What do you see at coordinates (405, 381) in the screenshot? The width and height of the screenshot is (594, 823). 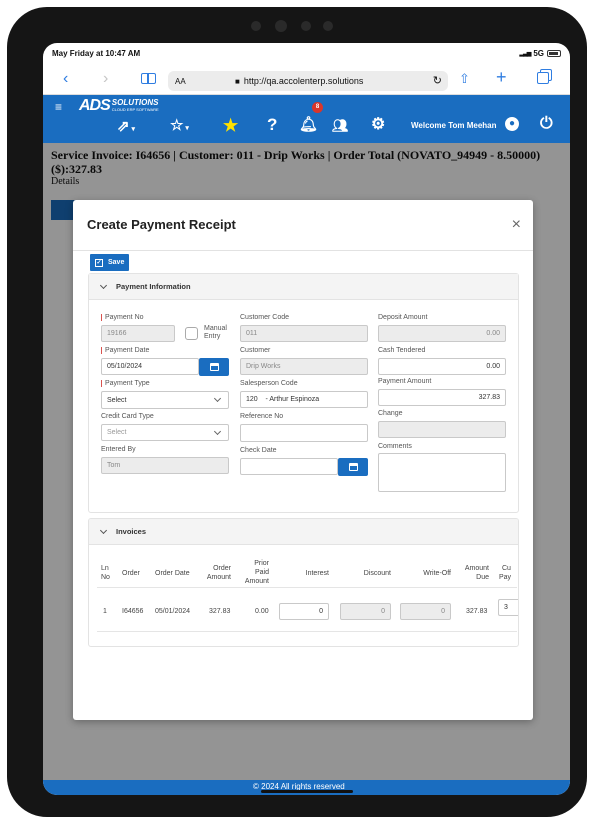 I see `payment-amount-label: Payment Amount` at bounding box center [405, 381].